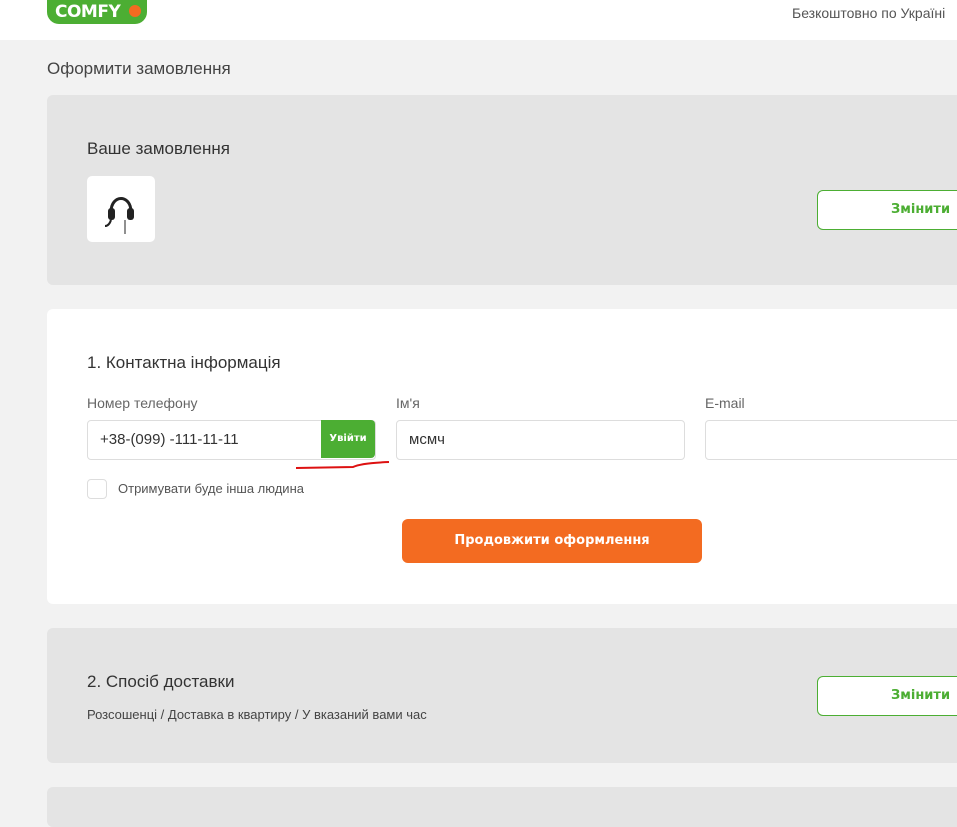 Image resolution: width=957 pixels, height=827 pixels. What do you see at coordinates (211, 488) in the screenshot?
I see `other-person-label: Отримувати буде інша людина` at bounding box center [211, 488].